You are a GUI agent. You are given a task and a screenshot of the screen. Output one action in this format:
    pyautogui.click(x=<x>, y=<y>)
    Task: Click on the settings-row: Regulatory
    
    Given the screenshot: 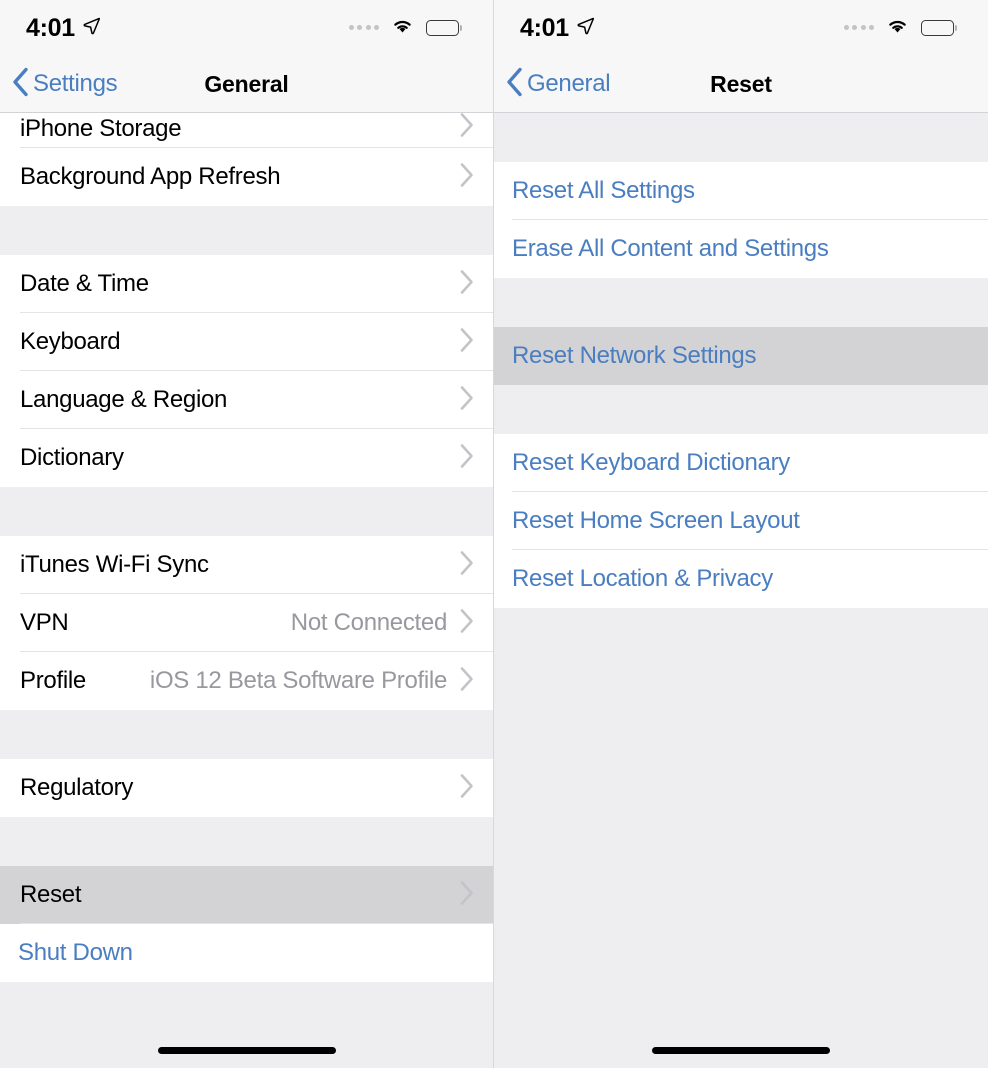 What is the action you would take?
    pyautogui.click(x=246, y=788)
    